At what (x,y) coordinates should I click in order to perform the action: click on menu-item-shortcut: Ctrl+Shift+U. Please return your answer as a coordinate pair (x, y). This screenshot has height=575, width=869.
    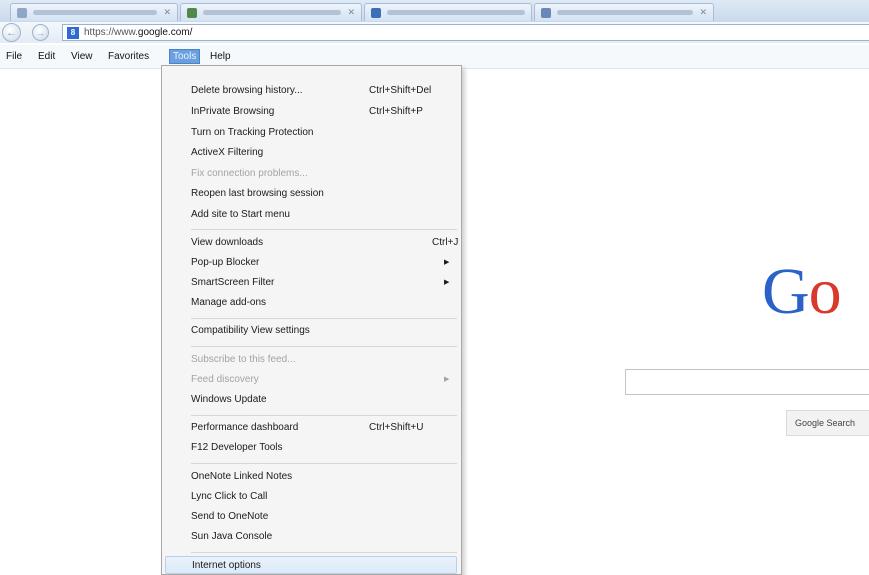
    Looking at the image, I should click on (396, 427).